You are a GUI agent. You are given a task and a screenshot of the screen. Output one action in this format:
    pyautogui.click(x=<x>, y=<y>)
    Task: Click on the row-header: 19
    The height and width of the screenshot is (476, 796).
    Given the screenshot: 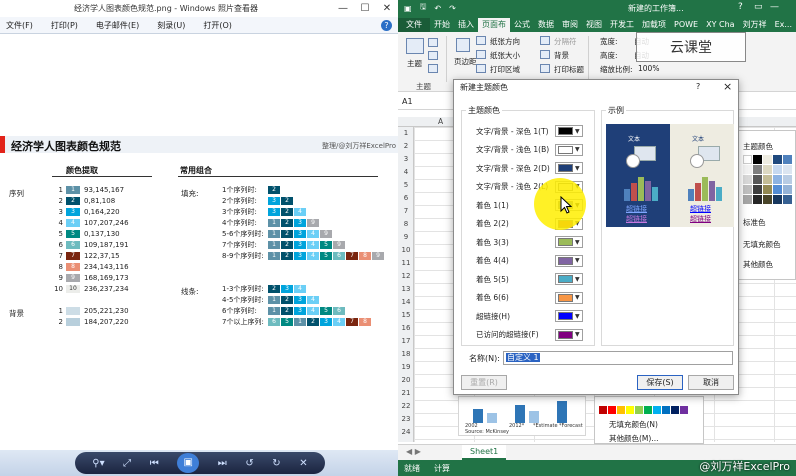 What is the action you would take?
    pyautogui.click(x=406, y=367)
    